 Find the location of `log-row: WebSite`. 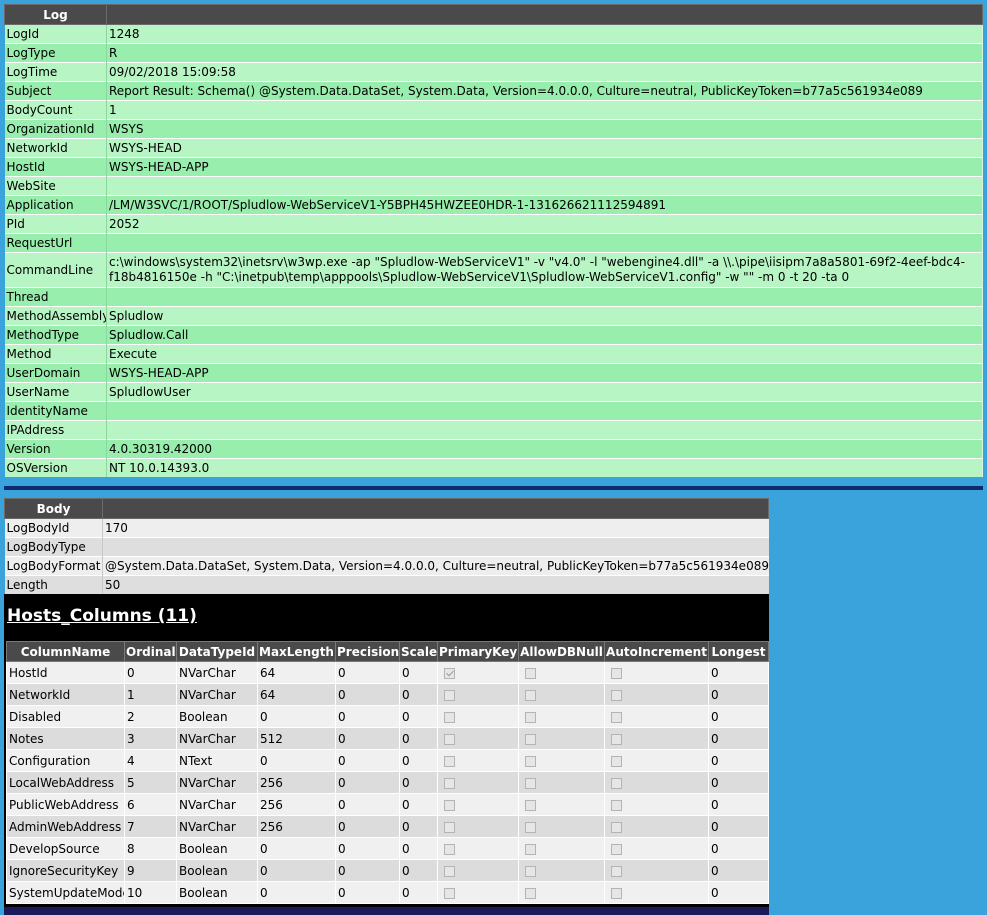

log-row: WebSite is located at coordinates (493, 186).